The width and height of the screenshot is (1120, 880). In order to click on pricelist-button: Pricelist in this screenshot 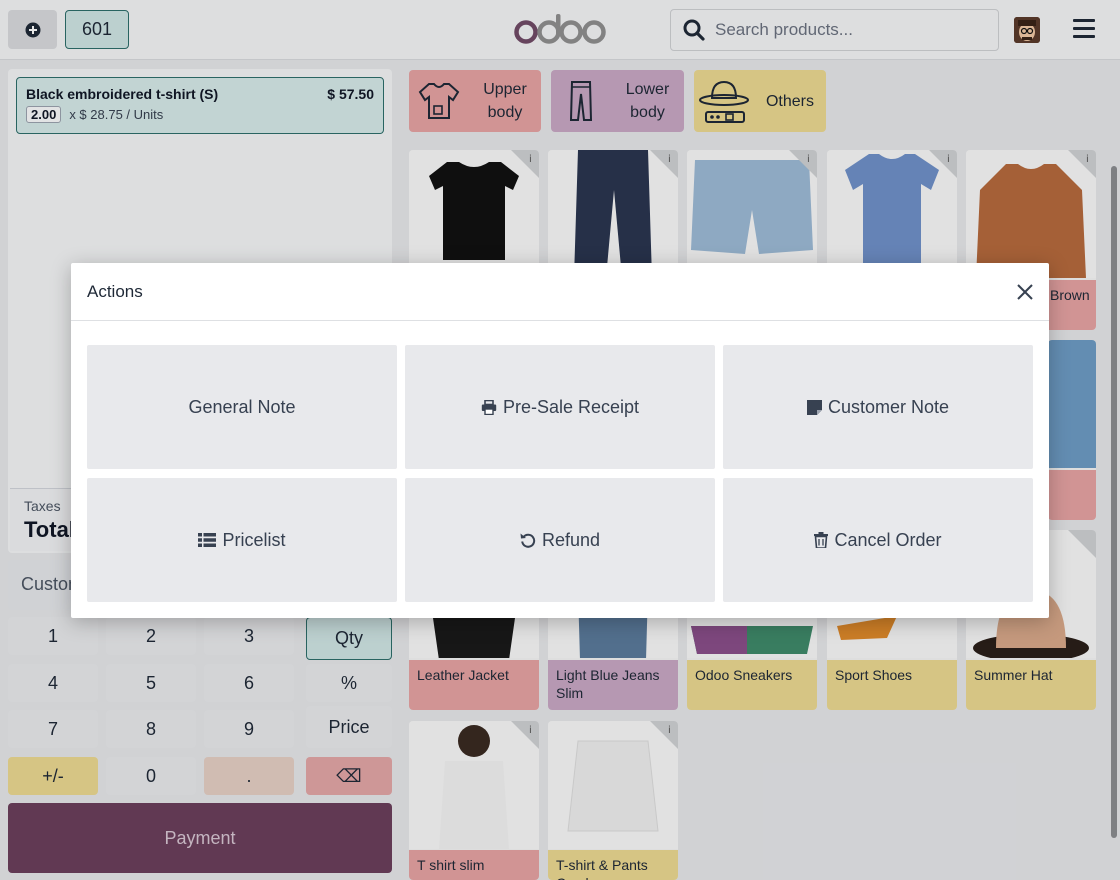, I will do `click(242, 540)`.